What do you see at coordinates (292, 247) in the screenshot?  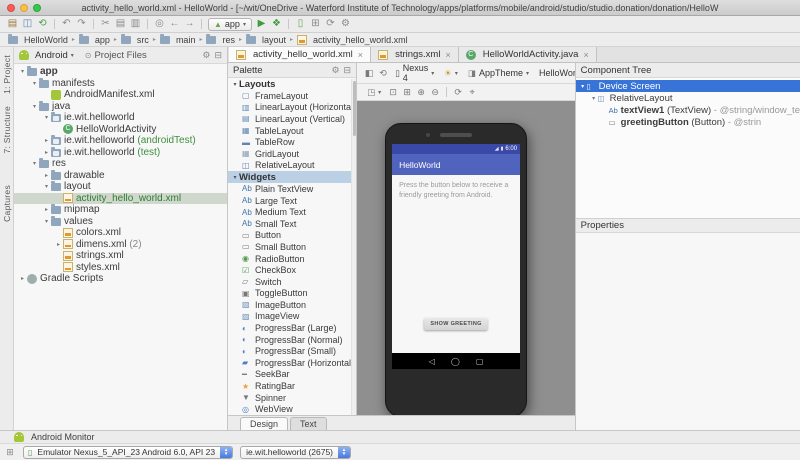 I see `palette-item: ▭ Small Button` at bounding box center [292, 247].